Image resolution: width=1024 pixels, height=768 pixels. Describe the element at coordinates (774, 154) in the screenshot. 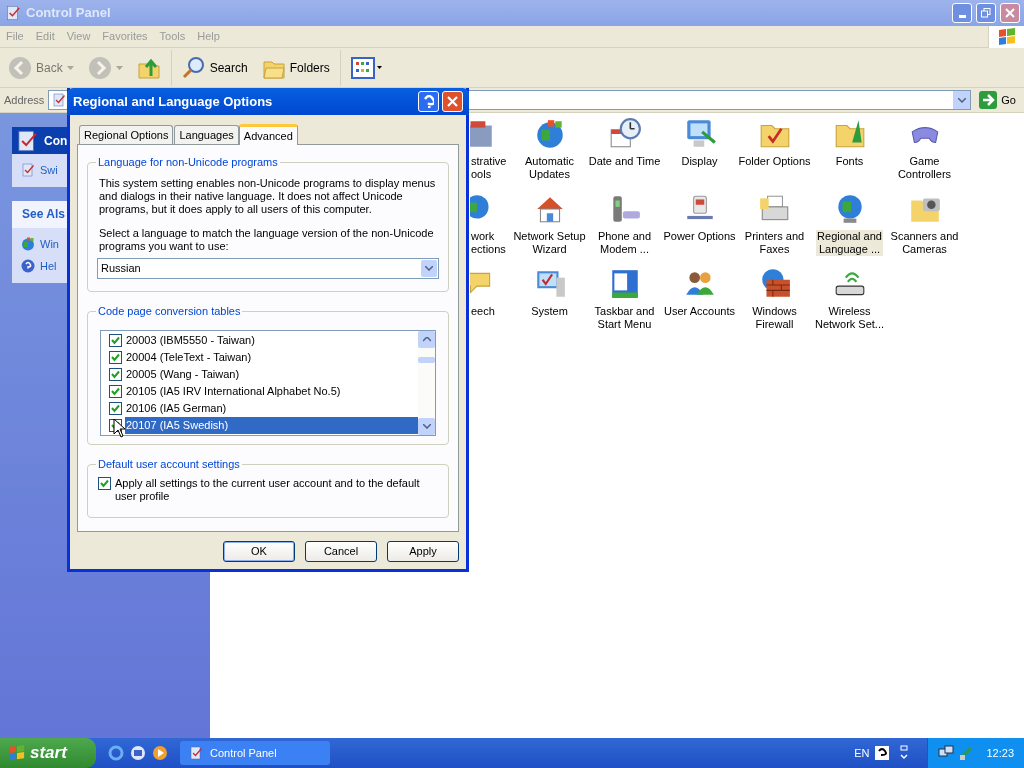

I see `control-panel-item: Folder Options` at that location.